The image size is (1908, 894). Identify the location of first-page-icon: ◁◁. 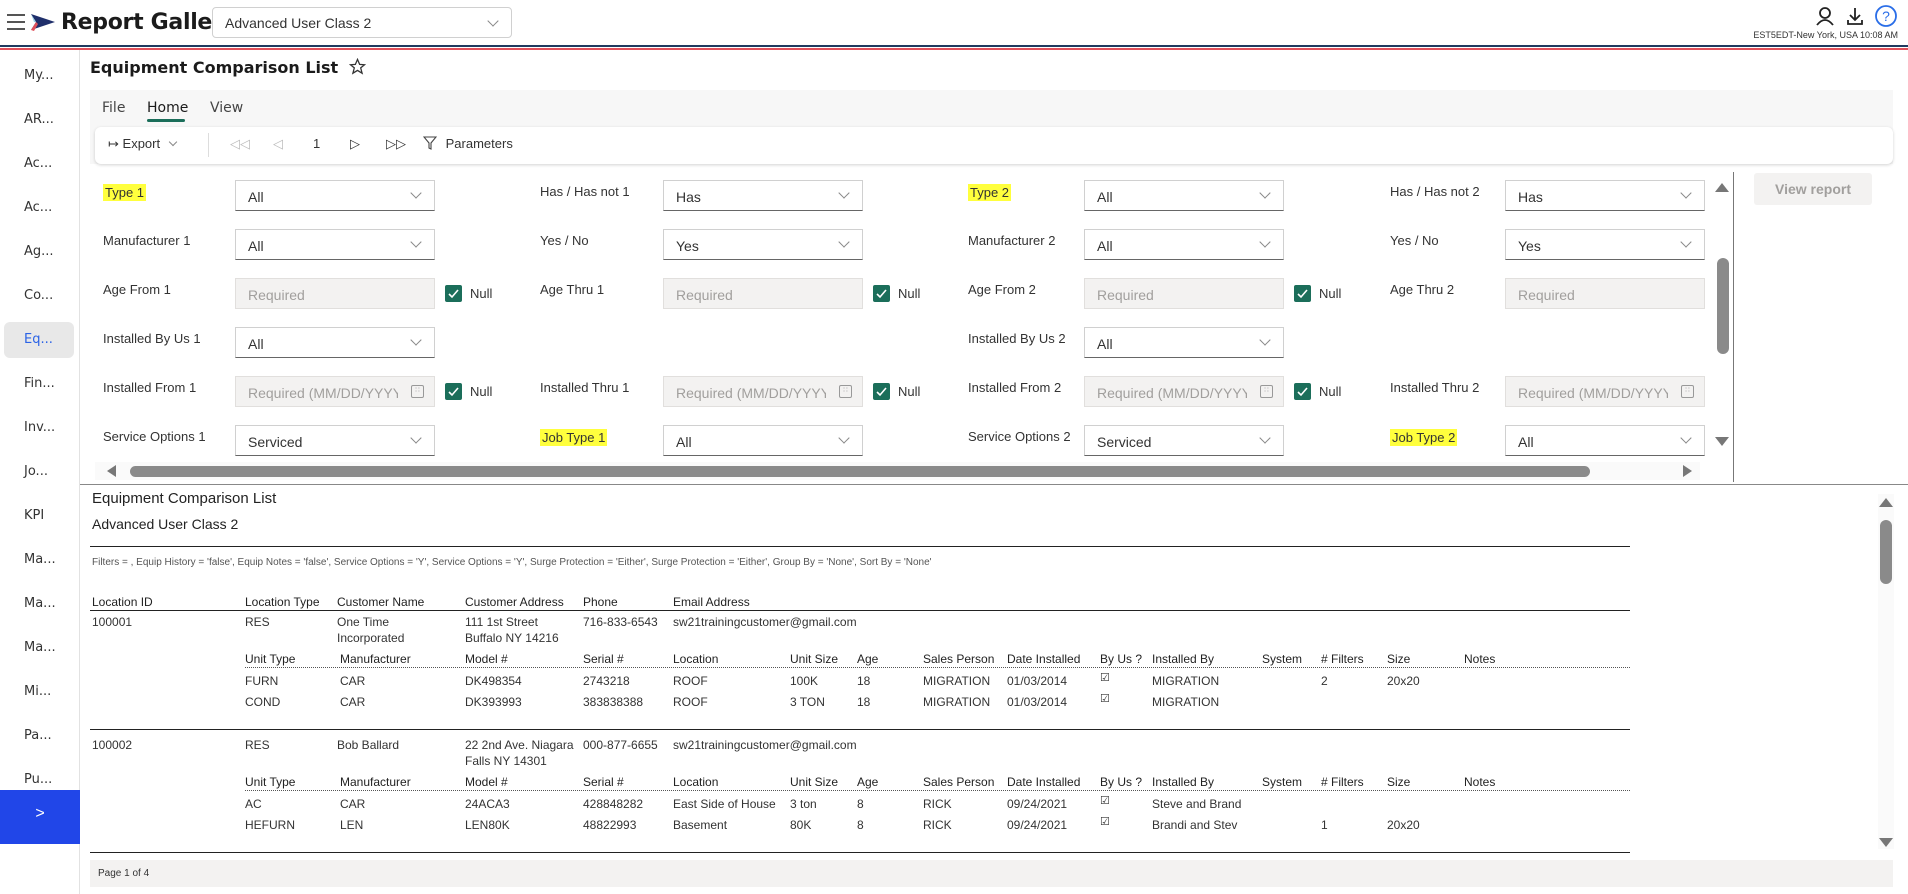
(240, 144).